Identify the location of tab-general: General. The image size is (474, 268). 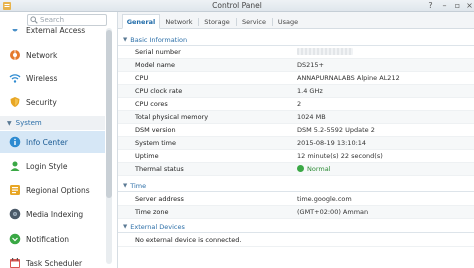
(141, 21).